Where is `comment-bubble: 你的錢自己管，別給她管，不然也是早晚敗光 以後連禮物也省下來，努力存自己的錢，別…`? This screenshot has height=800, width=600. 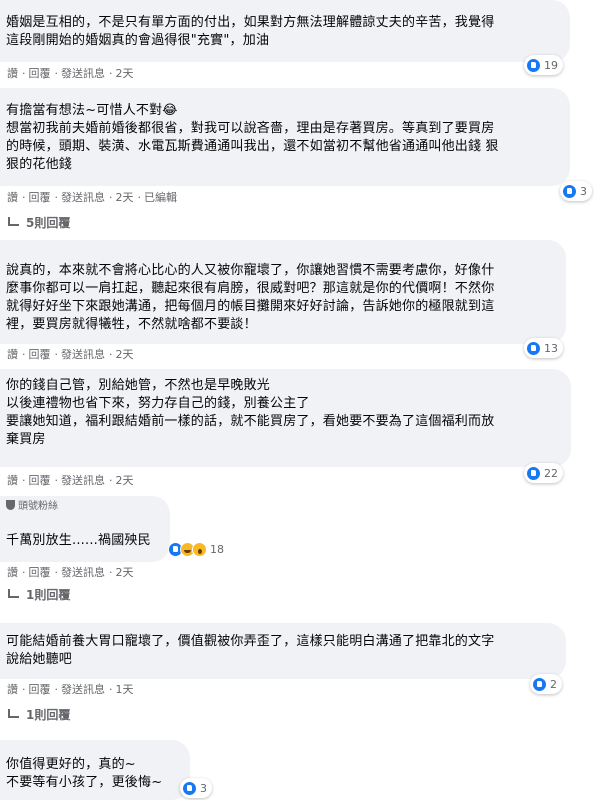
comment-bubble: 你的錢自己管，別給她管，不然也是早晚敗光 以後連禮物也省下來，努力存自己的錢，別… is located at coordinates (285, 418).